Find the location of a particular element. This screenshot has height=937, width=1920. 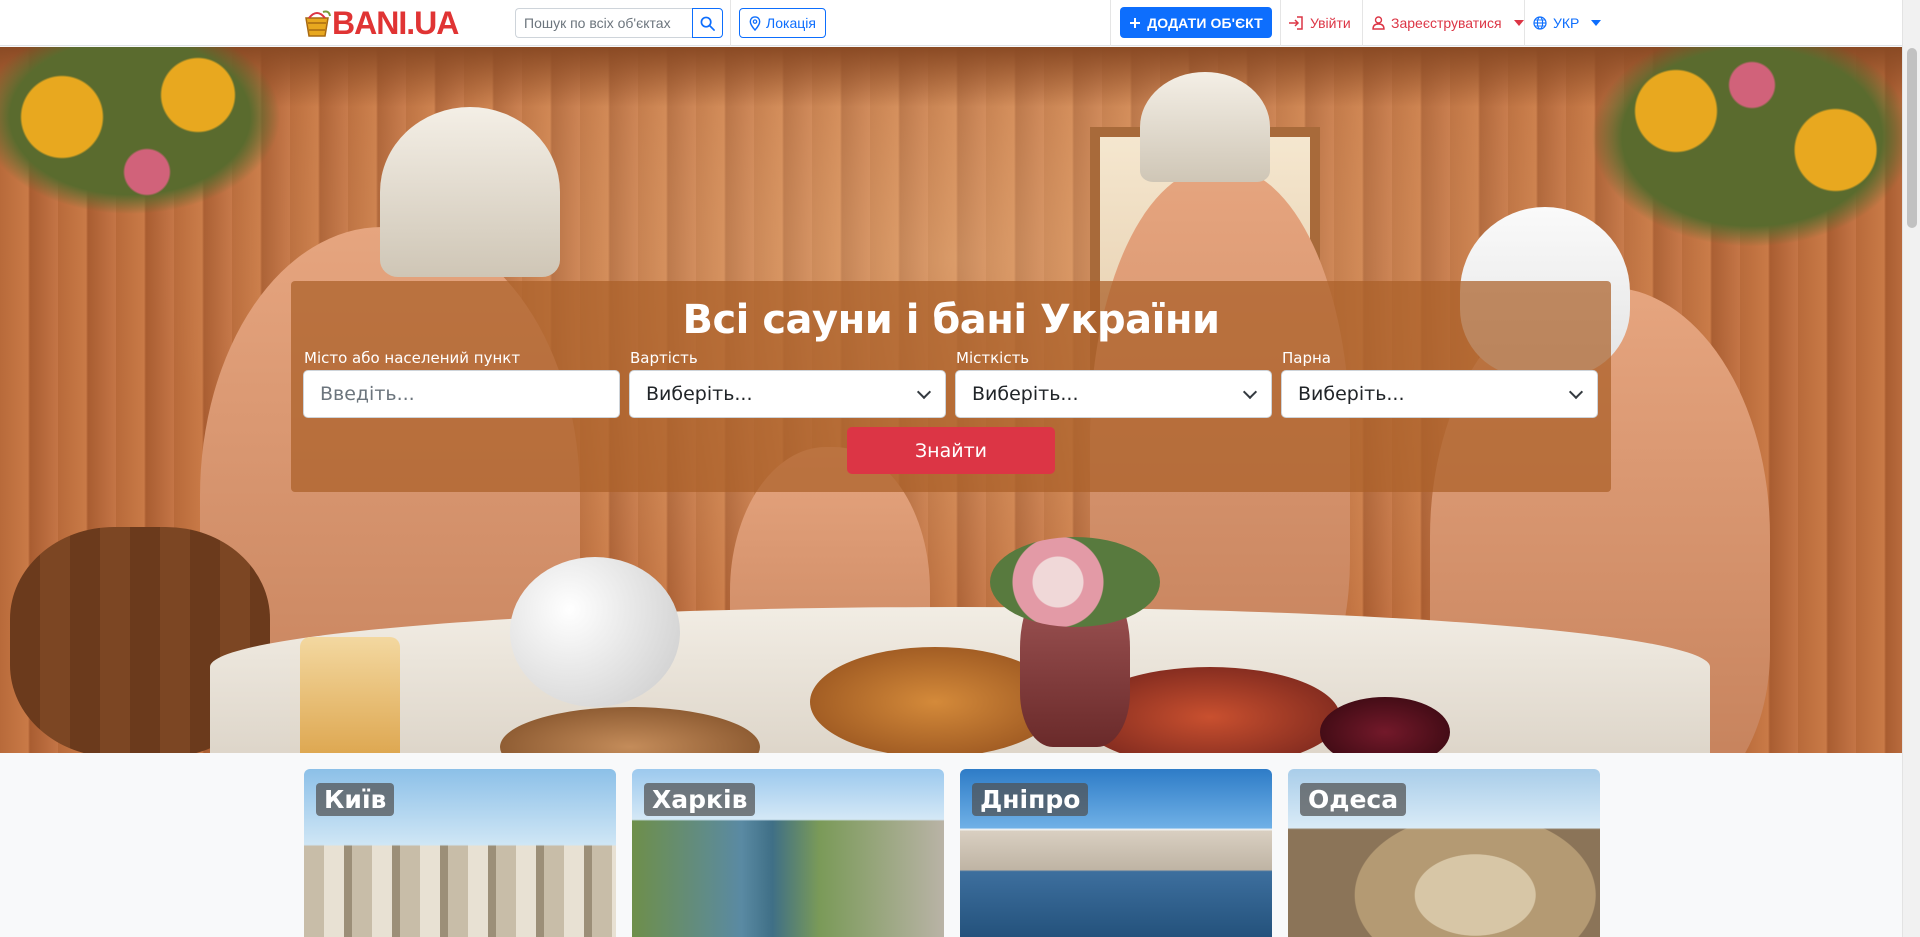

hero-title: Всі сауни і бані України is located at coordinates (951, 320).